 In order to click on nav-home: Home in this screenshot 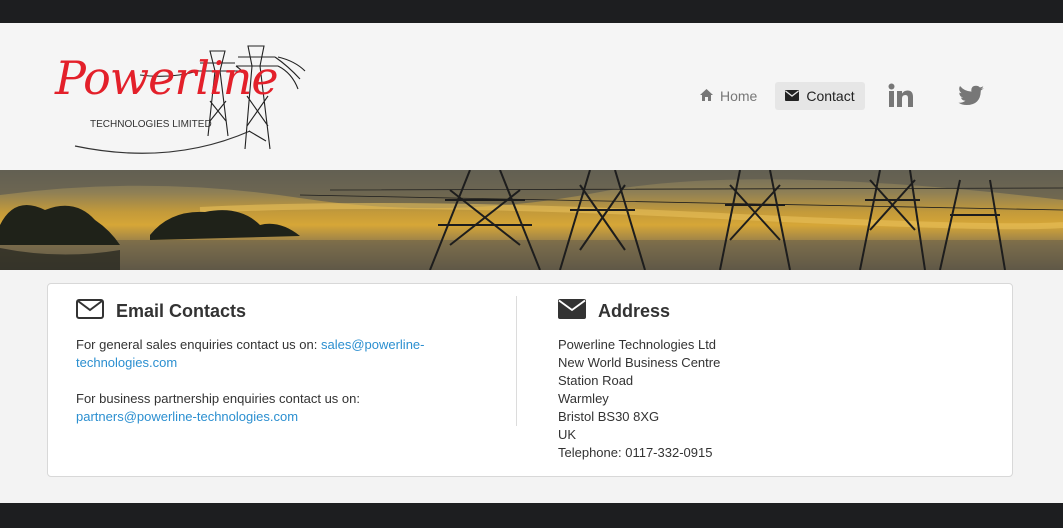, I will do `click(728, 96)`.